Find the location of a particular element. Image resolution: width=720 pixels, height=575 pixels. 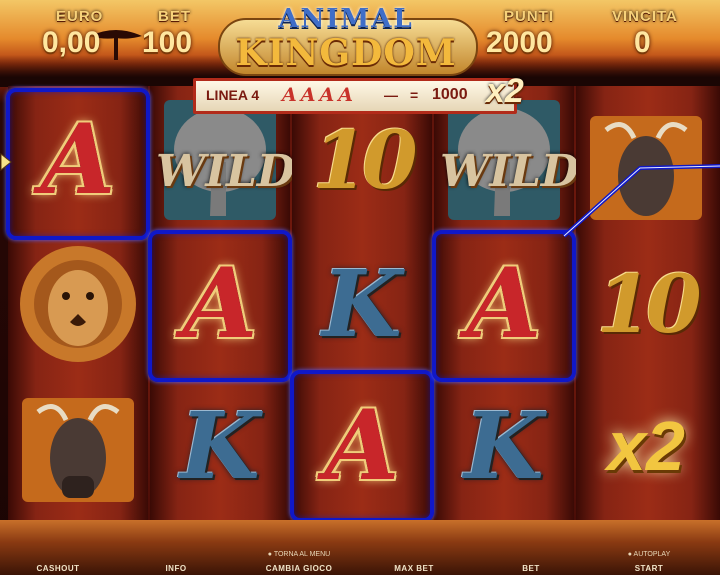

menu-hint: ● TORNA AL MENU is located at coordinates (299, 554).